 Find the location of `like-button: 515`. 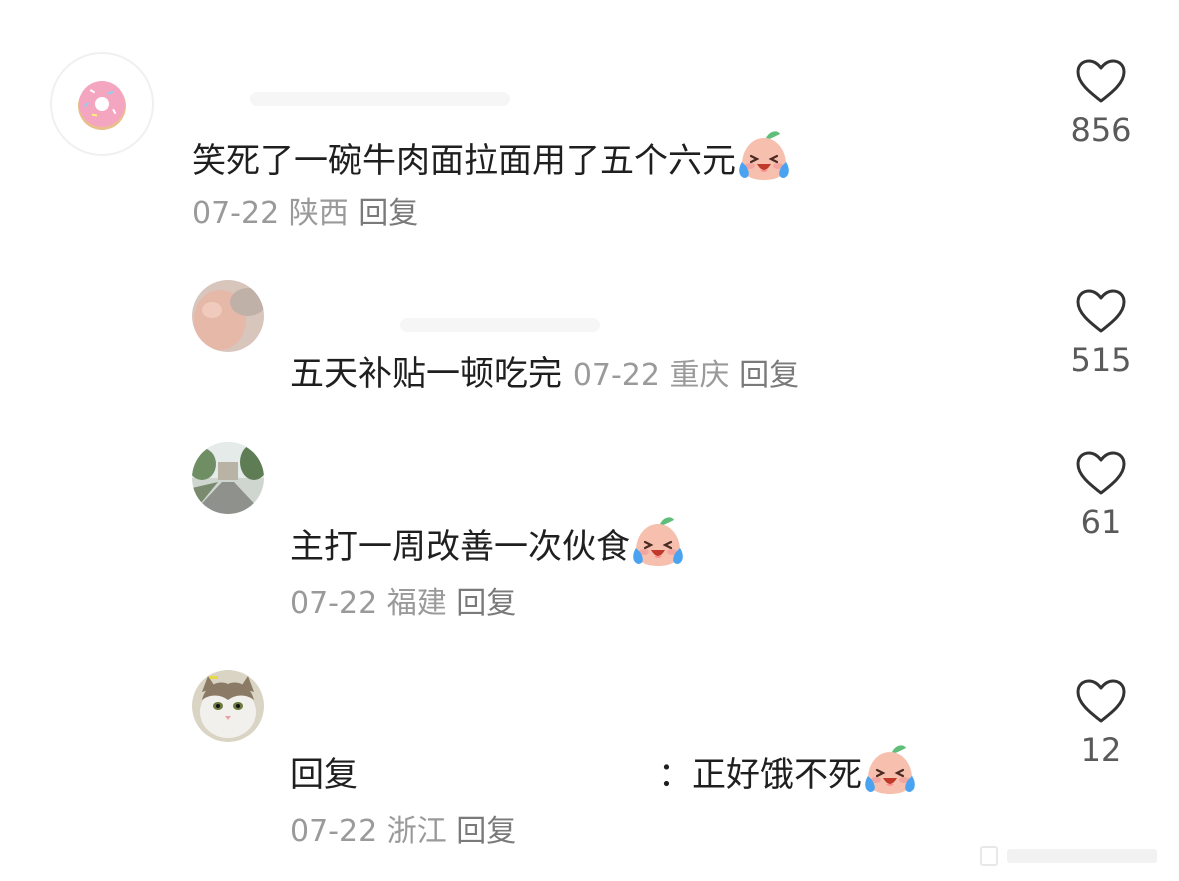

like-button: 515 is located at coordinates (1101, 334).